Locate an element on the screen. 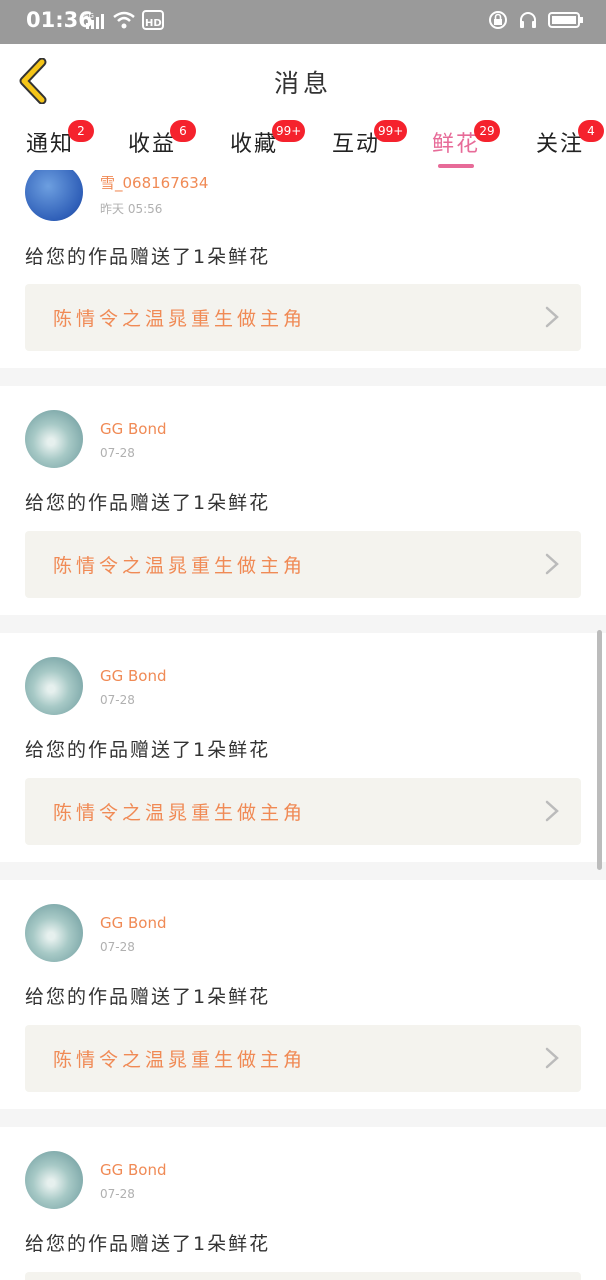  tab-favorites: 收藏 99+ is located at coordinates (268, 145).